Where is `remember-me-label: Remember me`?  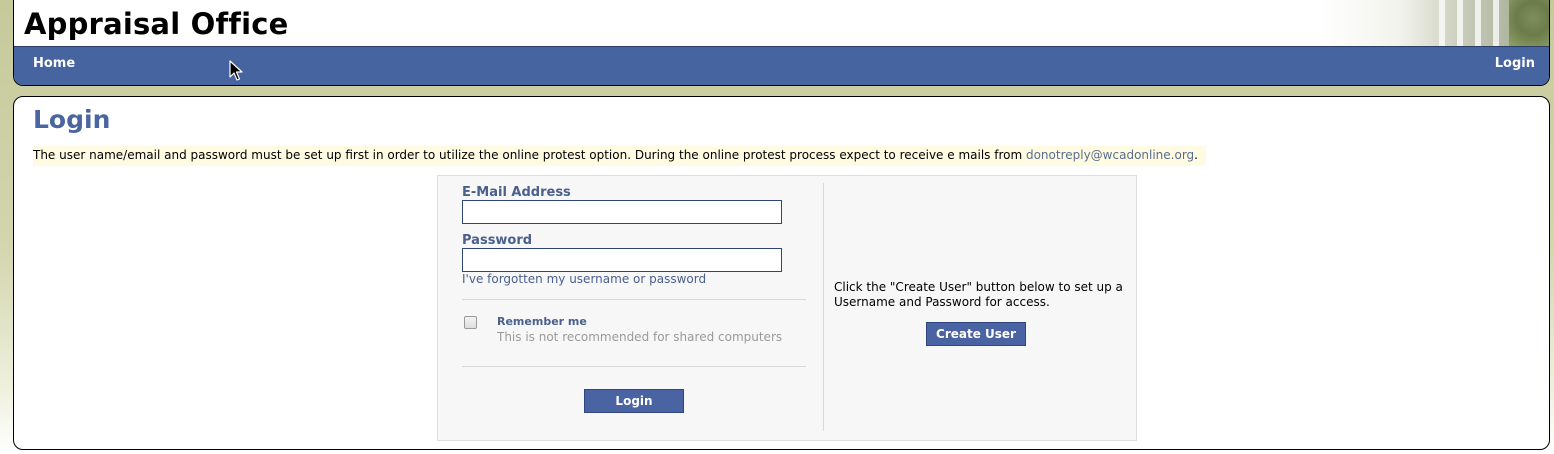
remember-me-label: Remember me is located at coordinates (542, 321).